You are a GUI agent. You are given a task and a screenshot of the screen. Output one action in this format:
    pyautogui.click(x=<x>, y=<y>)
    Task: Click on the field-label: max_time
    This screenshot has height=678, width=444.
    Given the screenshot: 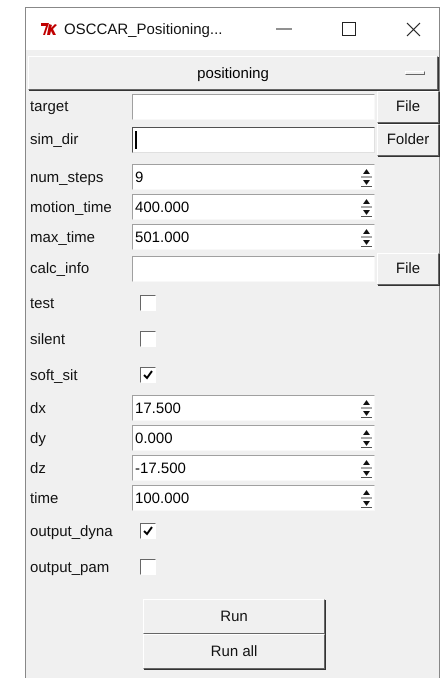 What is the action you would take?
    pyautogui.click(x=62, y=237)
    